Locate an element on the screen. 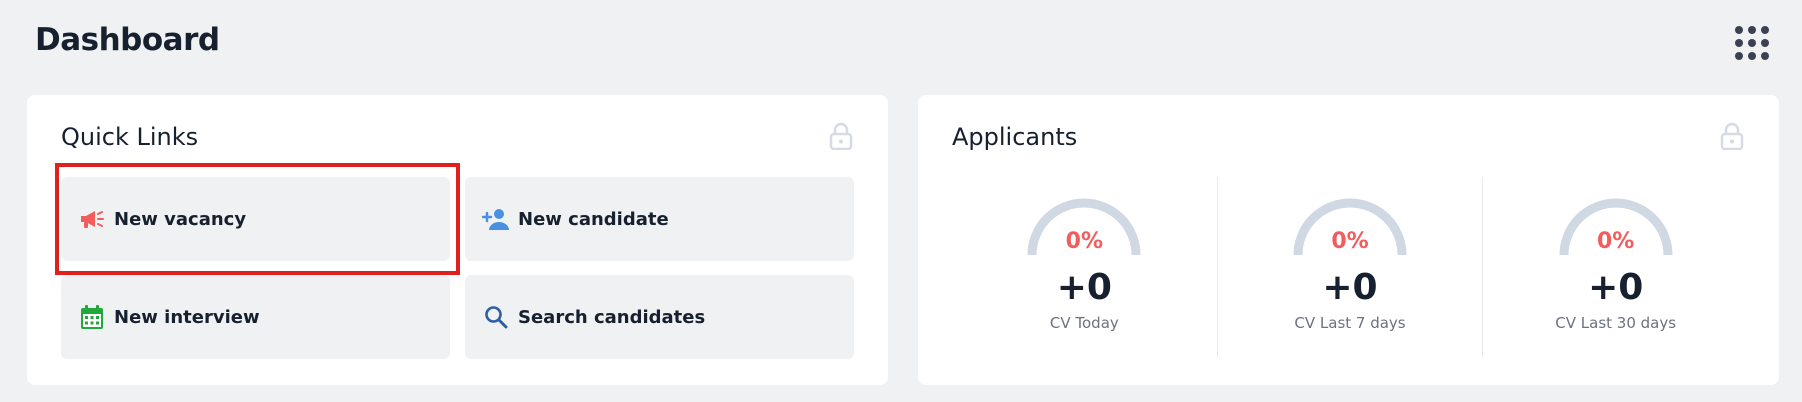 The image size is (1802, 402). metric-cv-last-7-days: 0% +0 CV Last 7 days is located at coordinates (1349, 267).